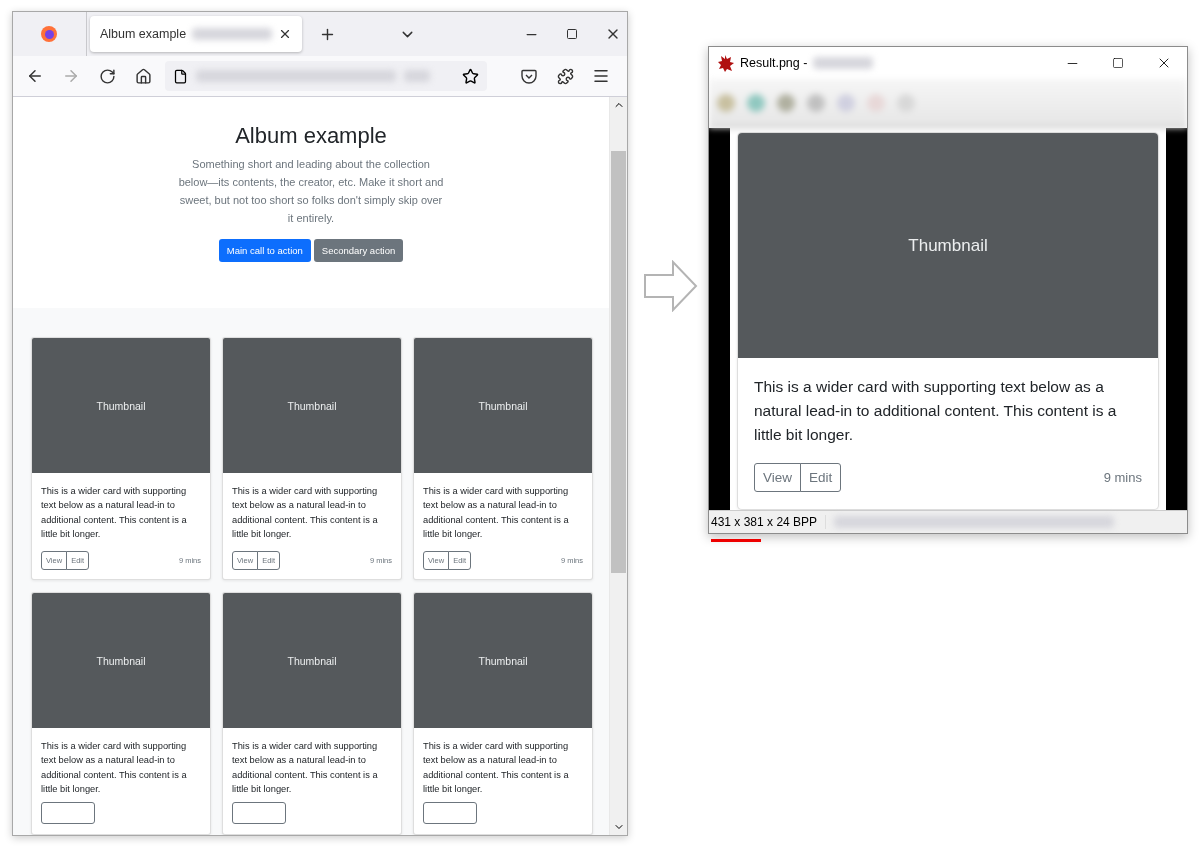 The height and width of the screenshot is (849, 1202). I want to click on blurred-text, so click(843, 63).